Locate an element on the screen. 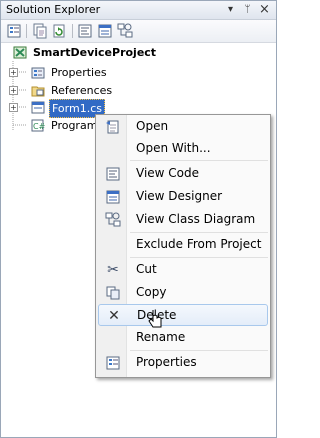 Image resolution: width=320 pixels, height=438 pixels. tree-node-properties: + Properties is located at coordinates (138, 72).